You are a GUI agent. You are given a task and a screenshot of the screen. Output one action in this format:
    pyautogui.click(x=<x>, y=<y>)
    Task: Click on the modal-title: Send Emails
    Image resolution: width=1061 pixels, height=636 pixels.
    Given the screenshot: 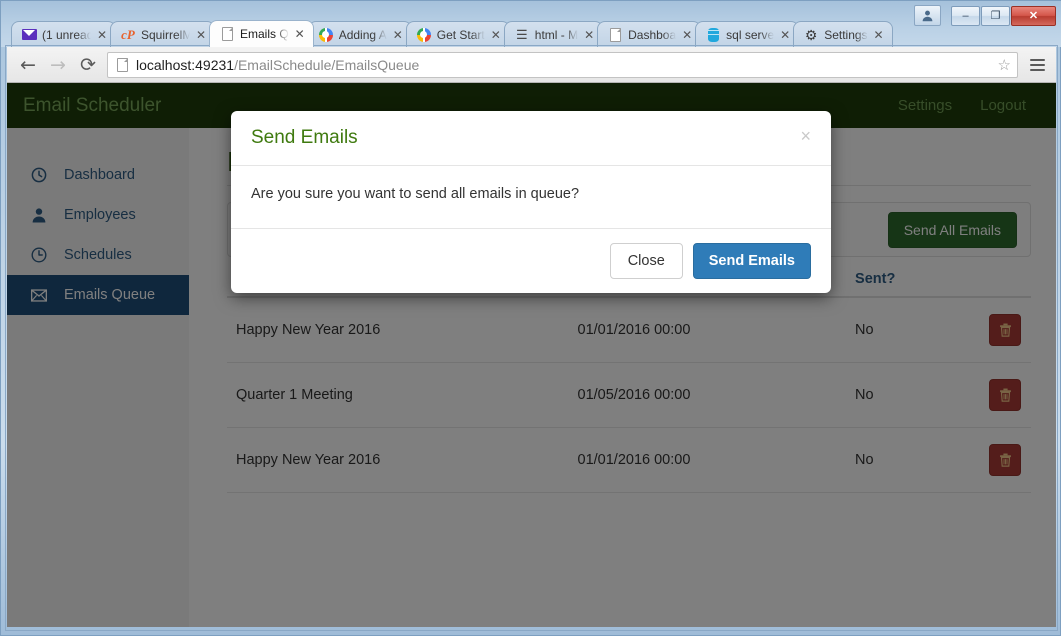 What is the action you would take?
    pyautogui.click(x=304, y=137)
    